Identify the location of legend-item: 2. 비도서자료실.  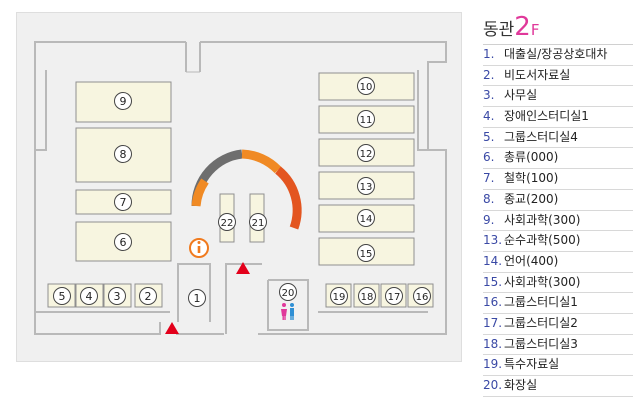
(558, 76).